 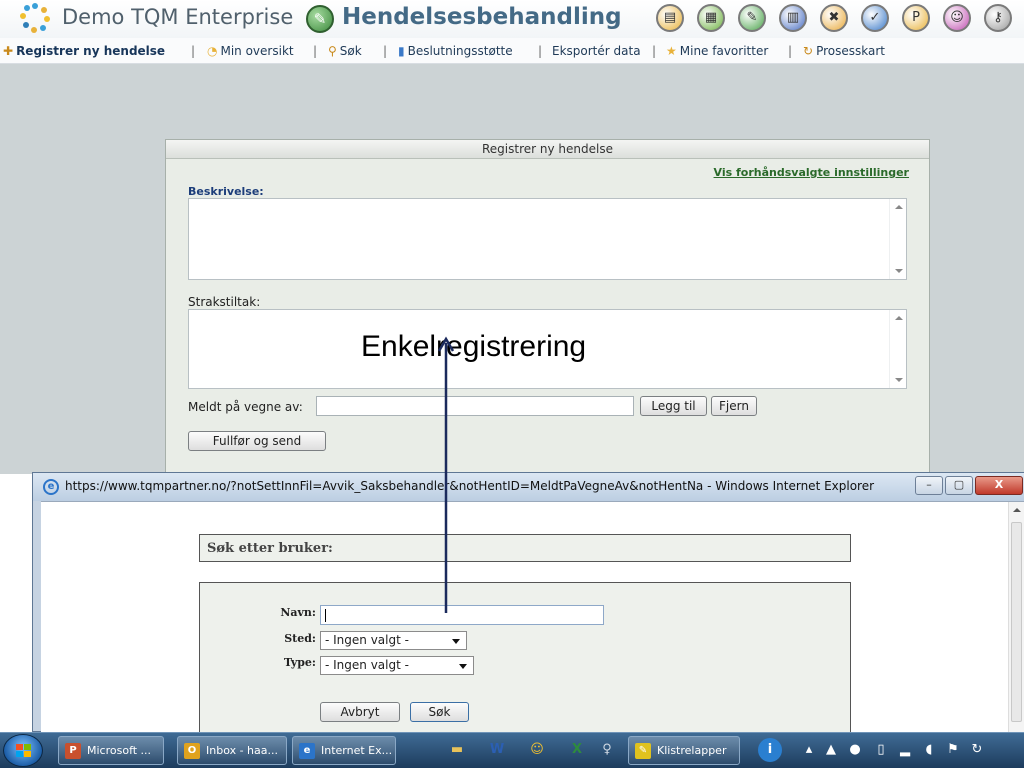 I want to click on nav-export-data: Eksportér data, so click(x=596, y=51).